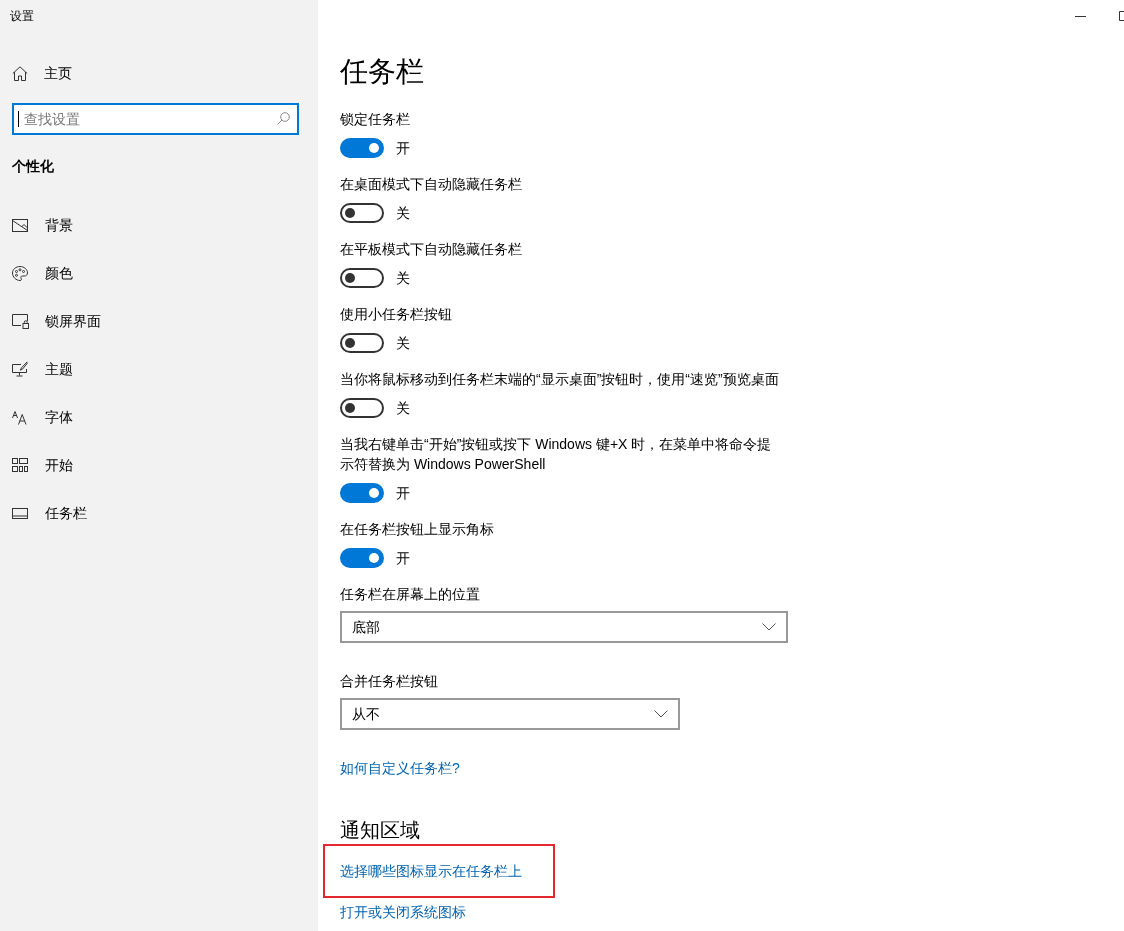  Describe the element at coordinates (22, 16) in the screenshot. I see `window-title: 设置` at that location.